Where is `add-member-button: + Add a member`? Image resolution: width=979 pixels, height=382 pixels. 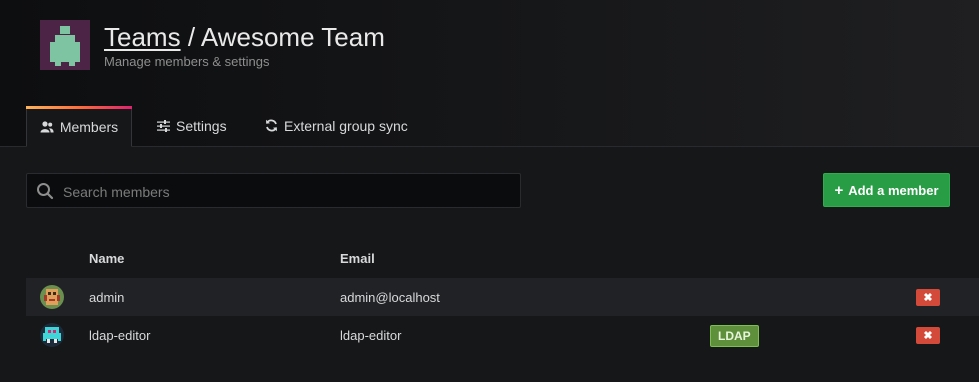
add-member-button: + Add a member is located at coordinates (886, 190).